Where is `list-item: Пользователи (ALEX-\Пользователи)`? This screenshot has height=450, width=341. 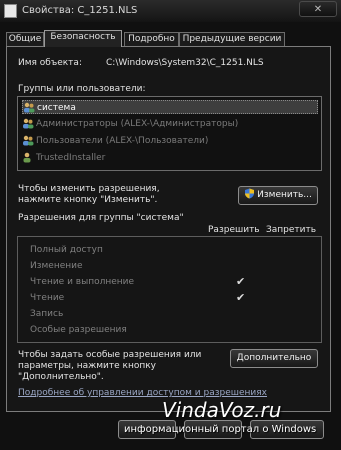 list-item: Пользователи (ALEX-\Пользователи) is located at coordinates (170, 141).